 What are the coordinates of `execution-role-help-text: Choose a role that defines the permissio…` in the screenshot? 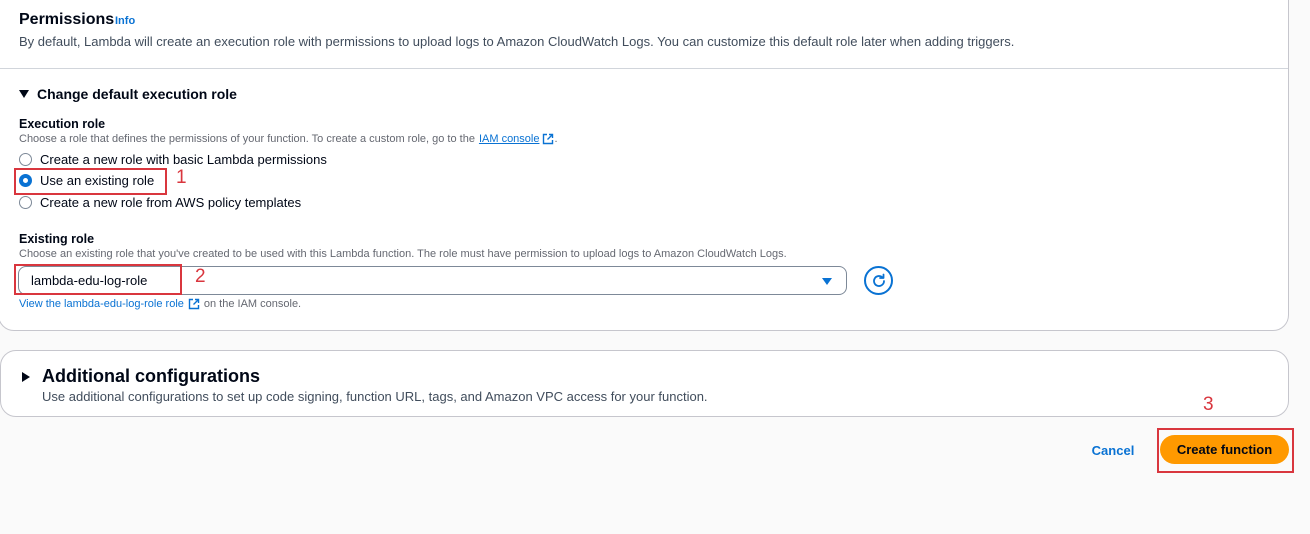 It's located at (247, 139).